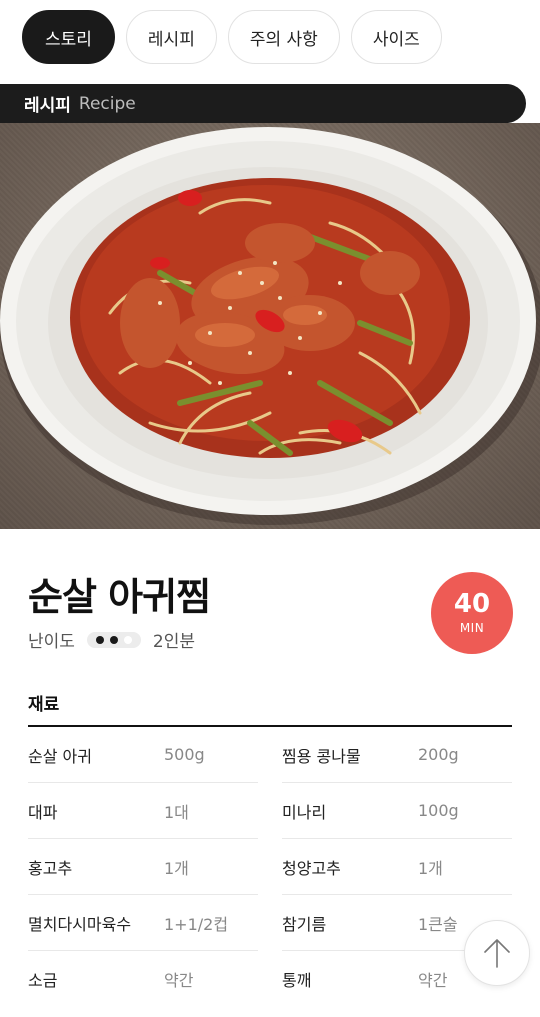 Image resolution: width=540 pixels, height=1017 pixels. What do you see at coordinates (143, 979) in the screenshot?
I see `ingredient-item: 소금 약간` at bounding box center [143, 979].